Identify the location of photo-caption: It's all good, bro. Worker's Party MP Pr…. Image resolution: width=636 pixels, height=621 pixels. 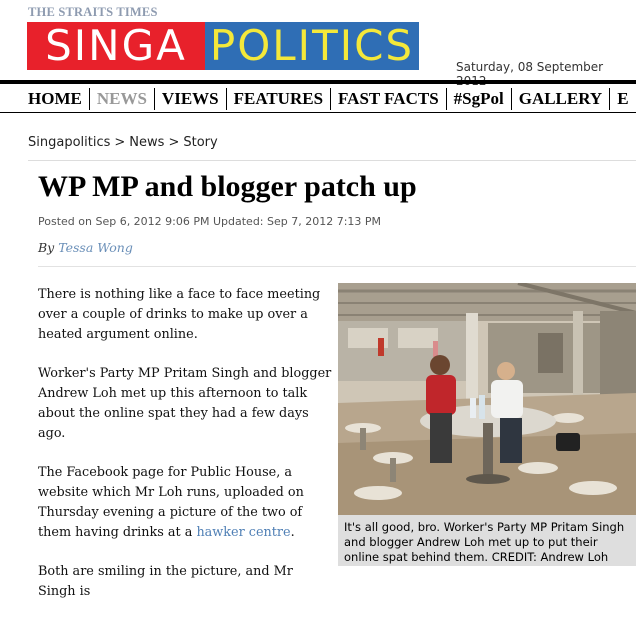
(487, 540).